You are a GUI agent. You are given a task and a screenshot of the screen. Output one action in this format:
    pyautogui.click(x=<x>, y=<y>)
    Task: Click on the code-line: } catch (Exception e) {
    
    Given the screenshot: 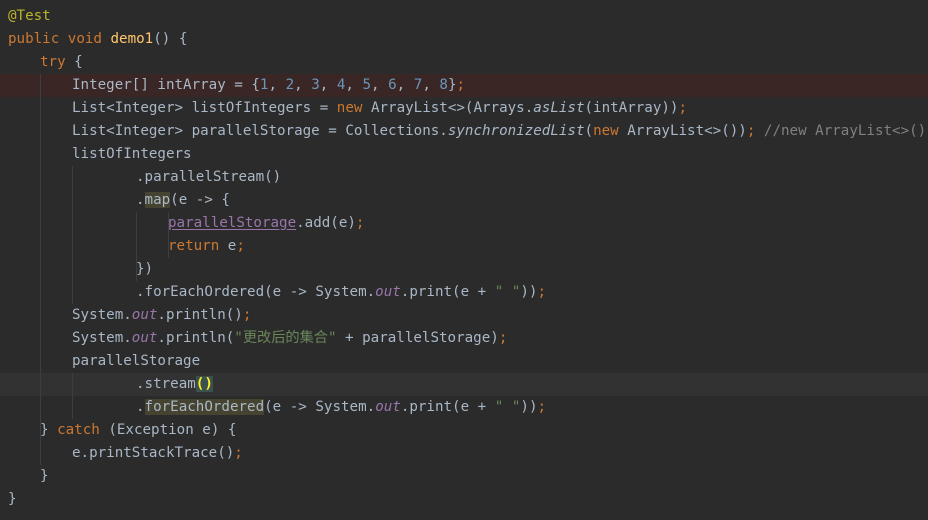 What is the action you would take?
    pyautogui.click(x=464, y=430)
    